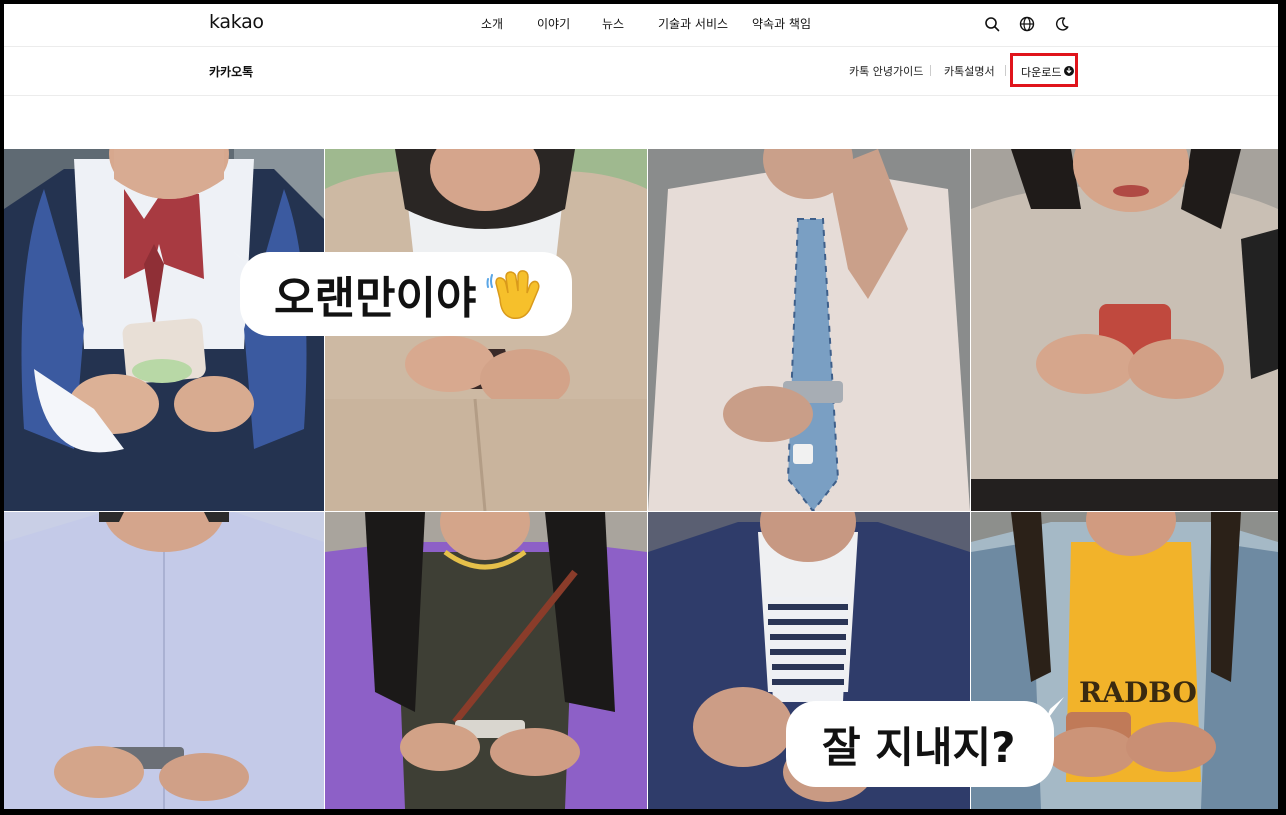 Image resolution: width=1286 pixels, height=815 pixels. I want to click on nav-tools, so click(641, 24).